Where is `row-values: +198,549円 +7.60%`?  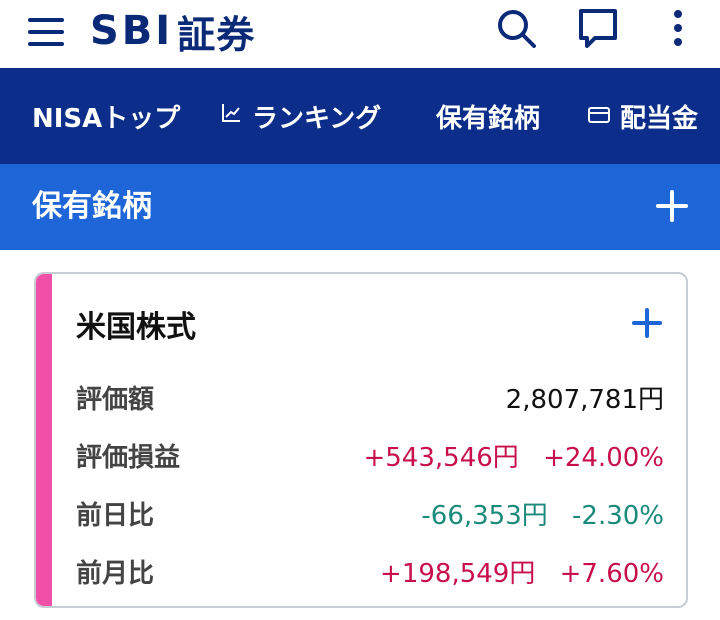
row-values: +198,549円 +7.60% is located at coordinates (514, 574).